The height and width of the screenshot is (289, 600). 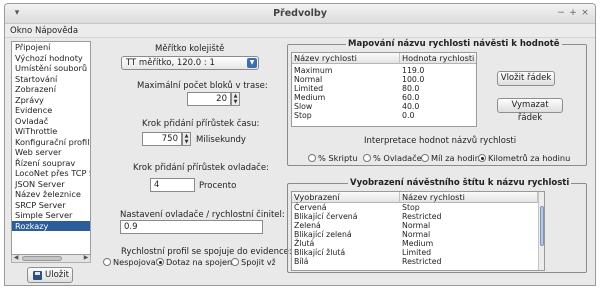 I want to click on table-row: Stop 0.0, so click(x=384, y=115).